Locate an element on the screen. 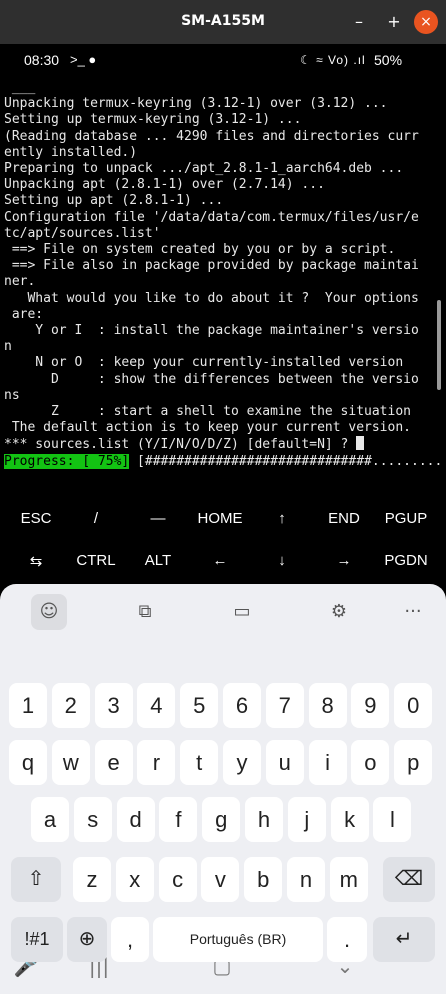 This screenshot has height=994, width=446. window-titlebar: SM-A155M – + × is located at coordinates (223, 22).